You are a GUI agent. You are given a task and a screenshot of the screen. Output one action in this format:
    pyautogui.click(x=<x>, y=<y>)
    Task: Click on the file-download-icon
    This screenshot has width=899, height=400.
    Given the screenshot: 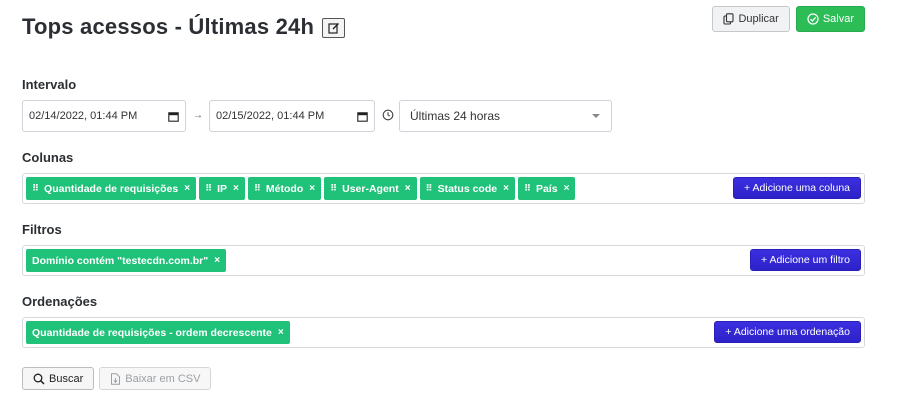 What is the action you would take?
    pyautogui.click(x=116, y=378)
    